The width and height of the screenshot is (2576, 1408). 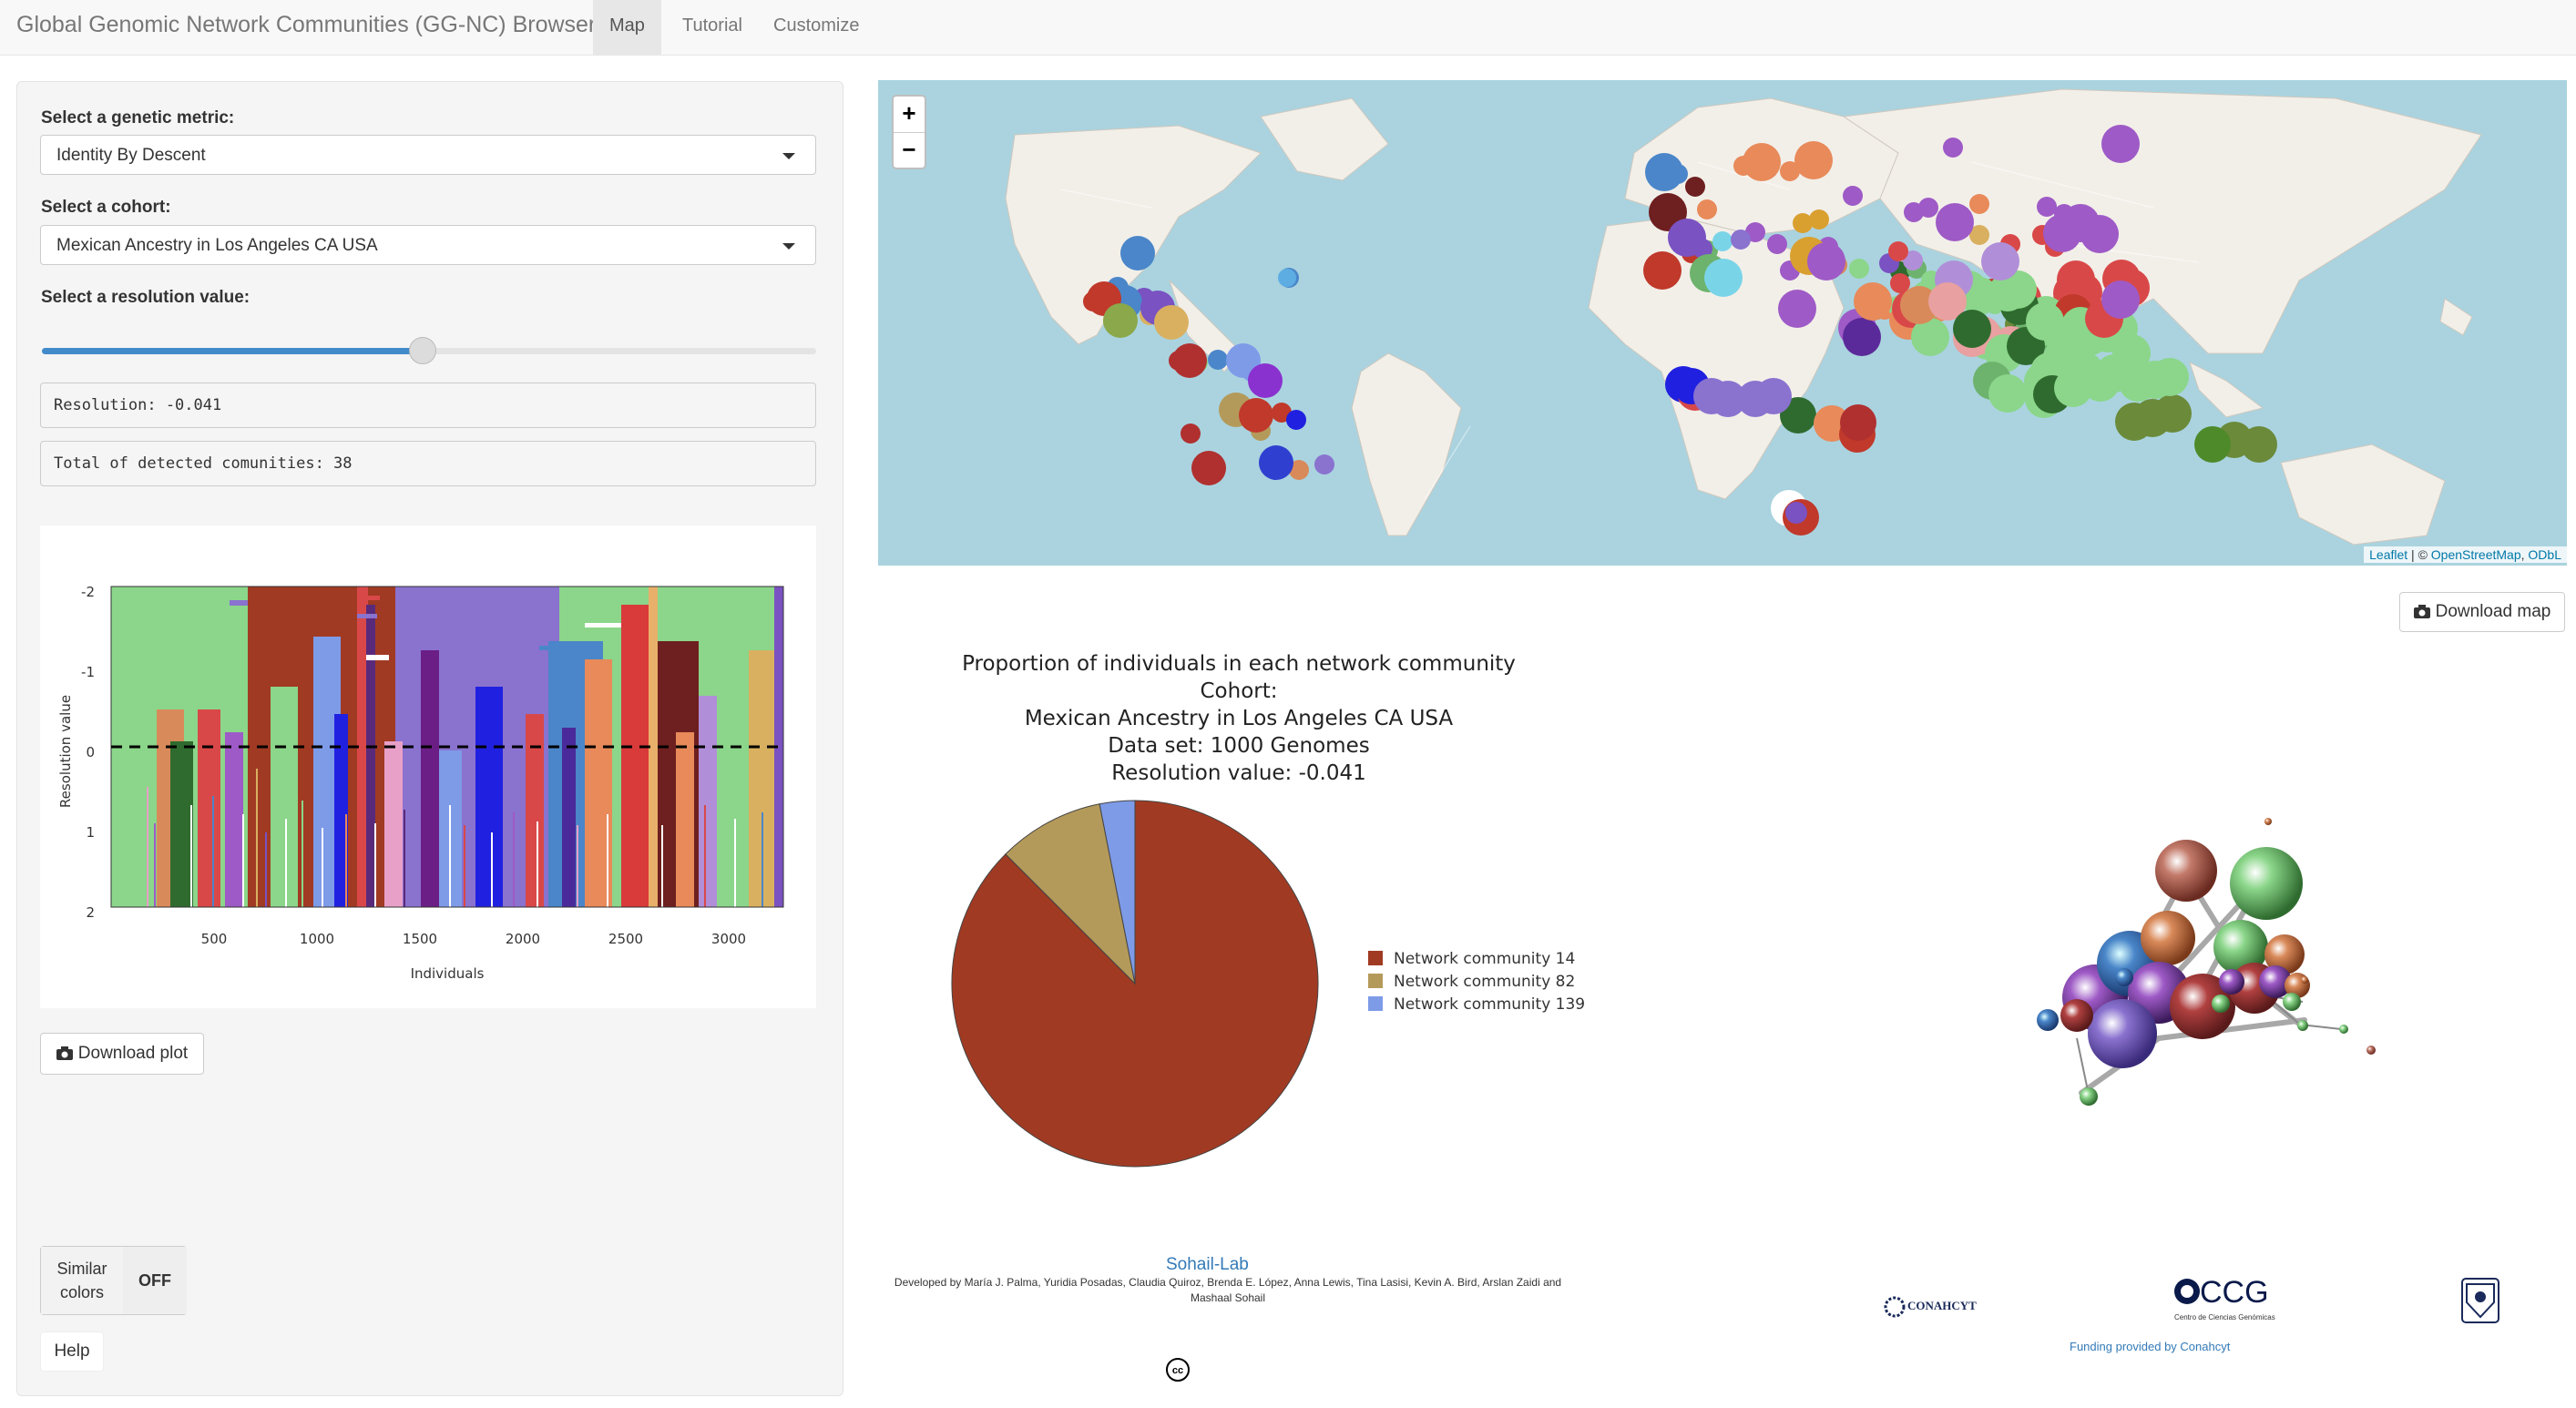 I want to click on communities-output: Total of detected comunities: 38, so click(x=428, y=463).